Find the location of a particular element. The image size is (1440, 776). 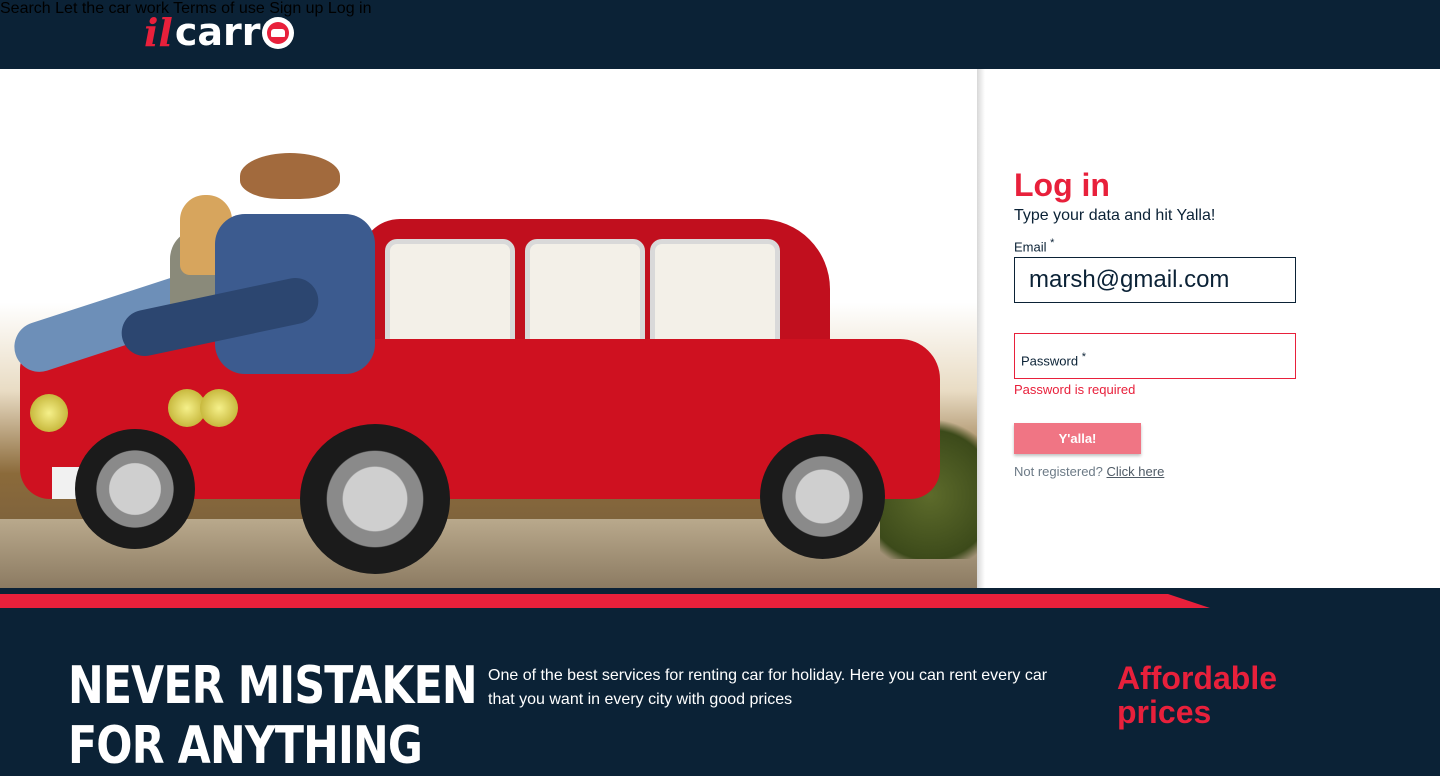

yalla-submit-button: Y'alla! is located at coordinates (1077, 438).